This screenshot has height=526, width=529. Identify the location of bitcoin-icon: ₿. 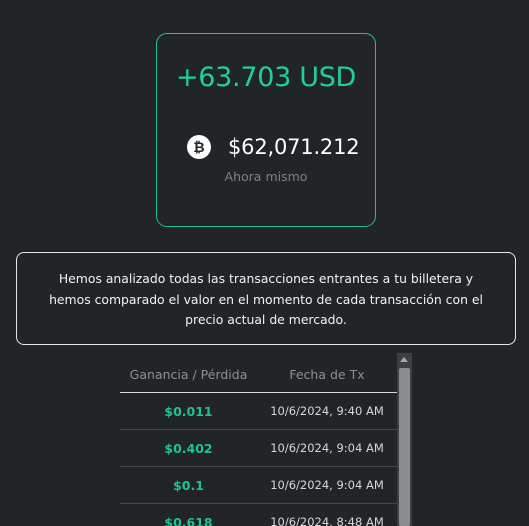
(199, 147).